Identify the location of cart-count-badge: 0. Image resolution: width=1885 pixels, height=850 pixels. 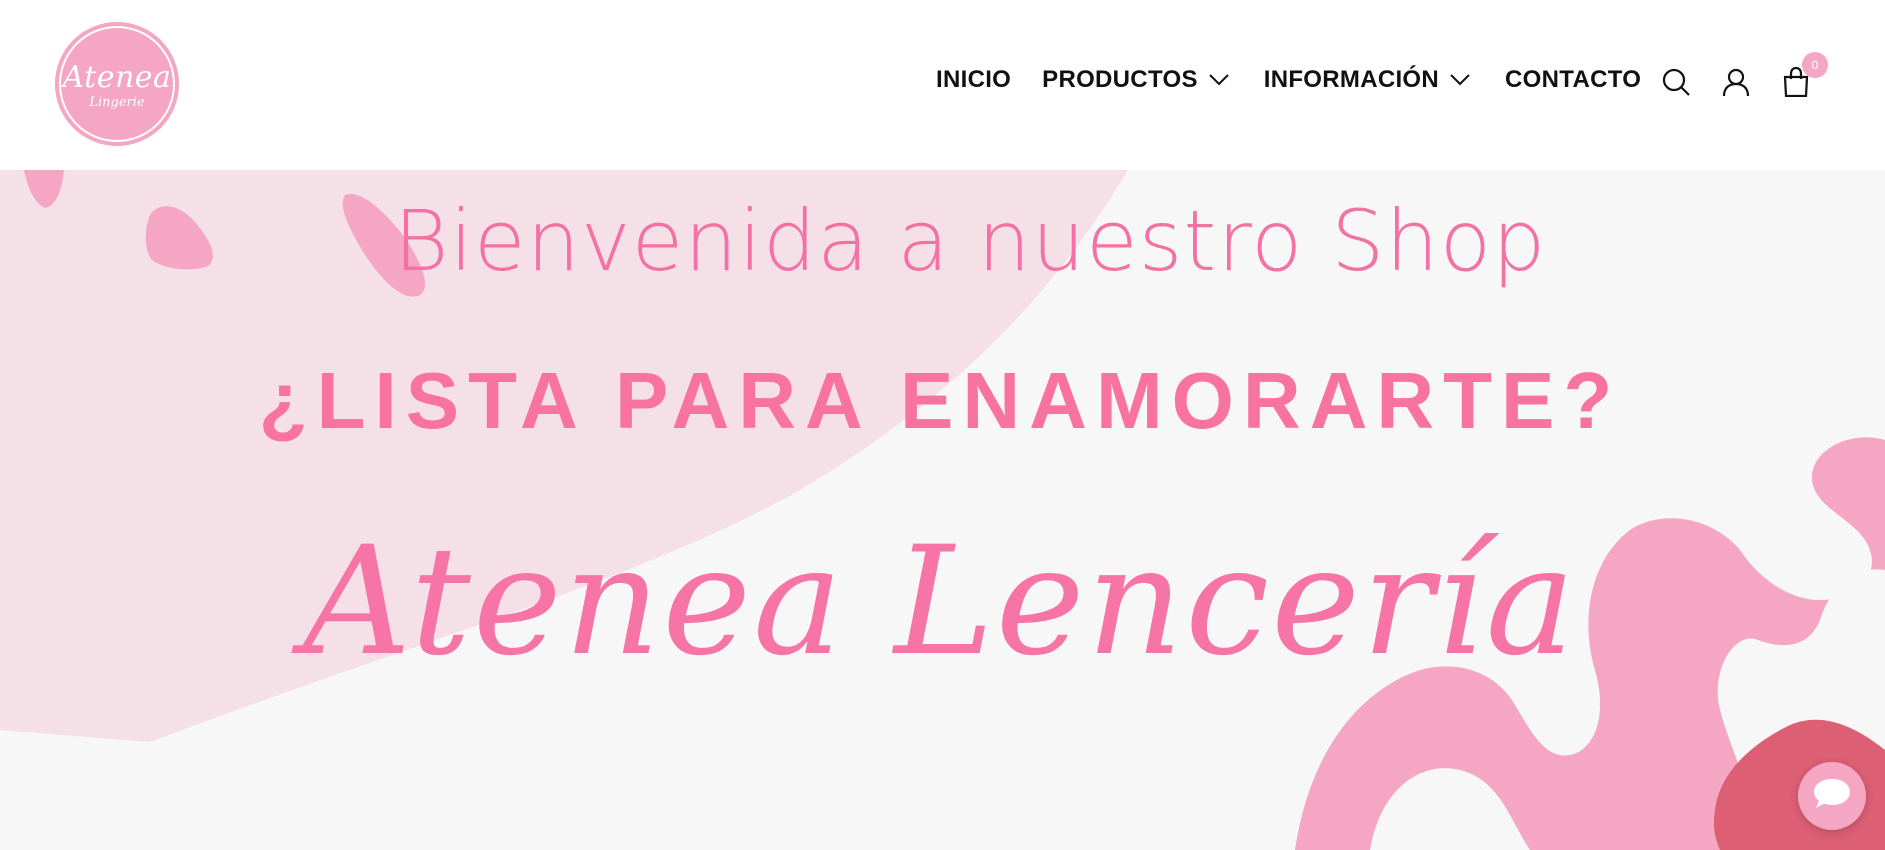
(1815, 65).